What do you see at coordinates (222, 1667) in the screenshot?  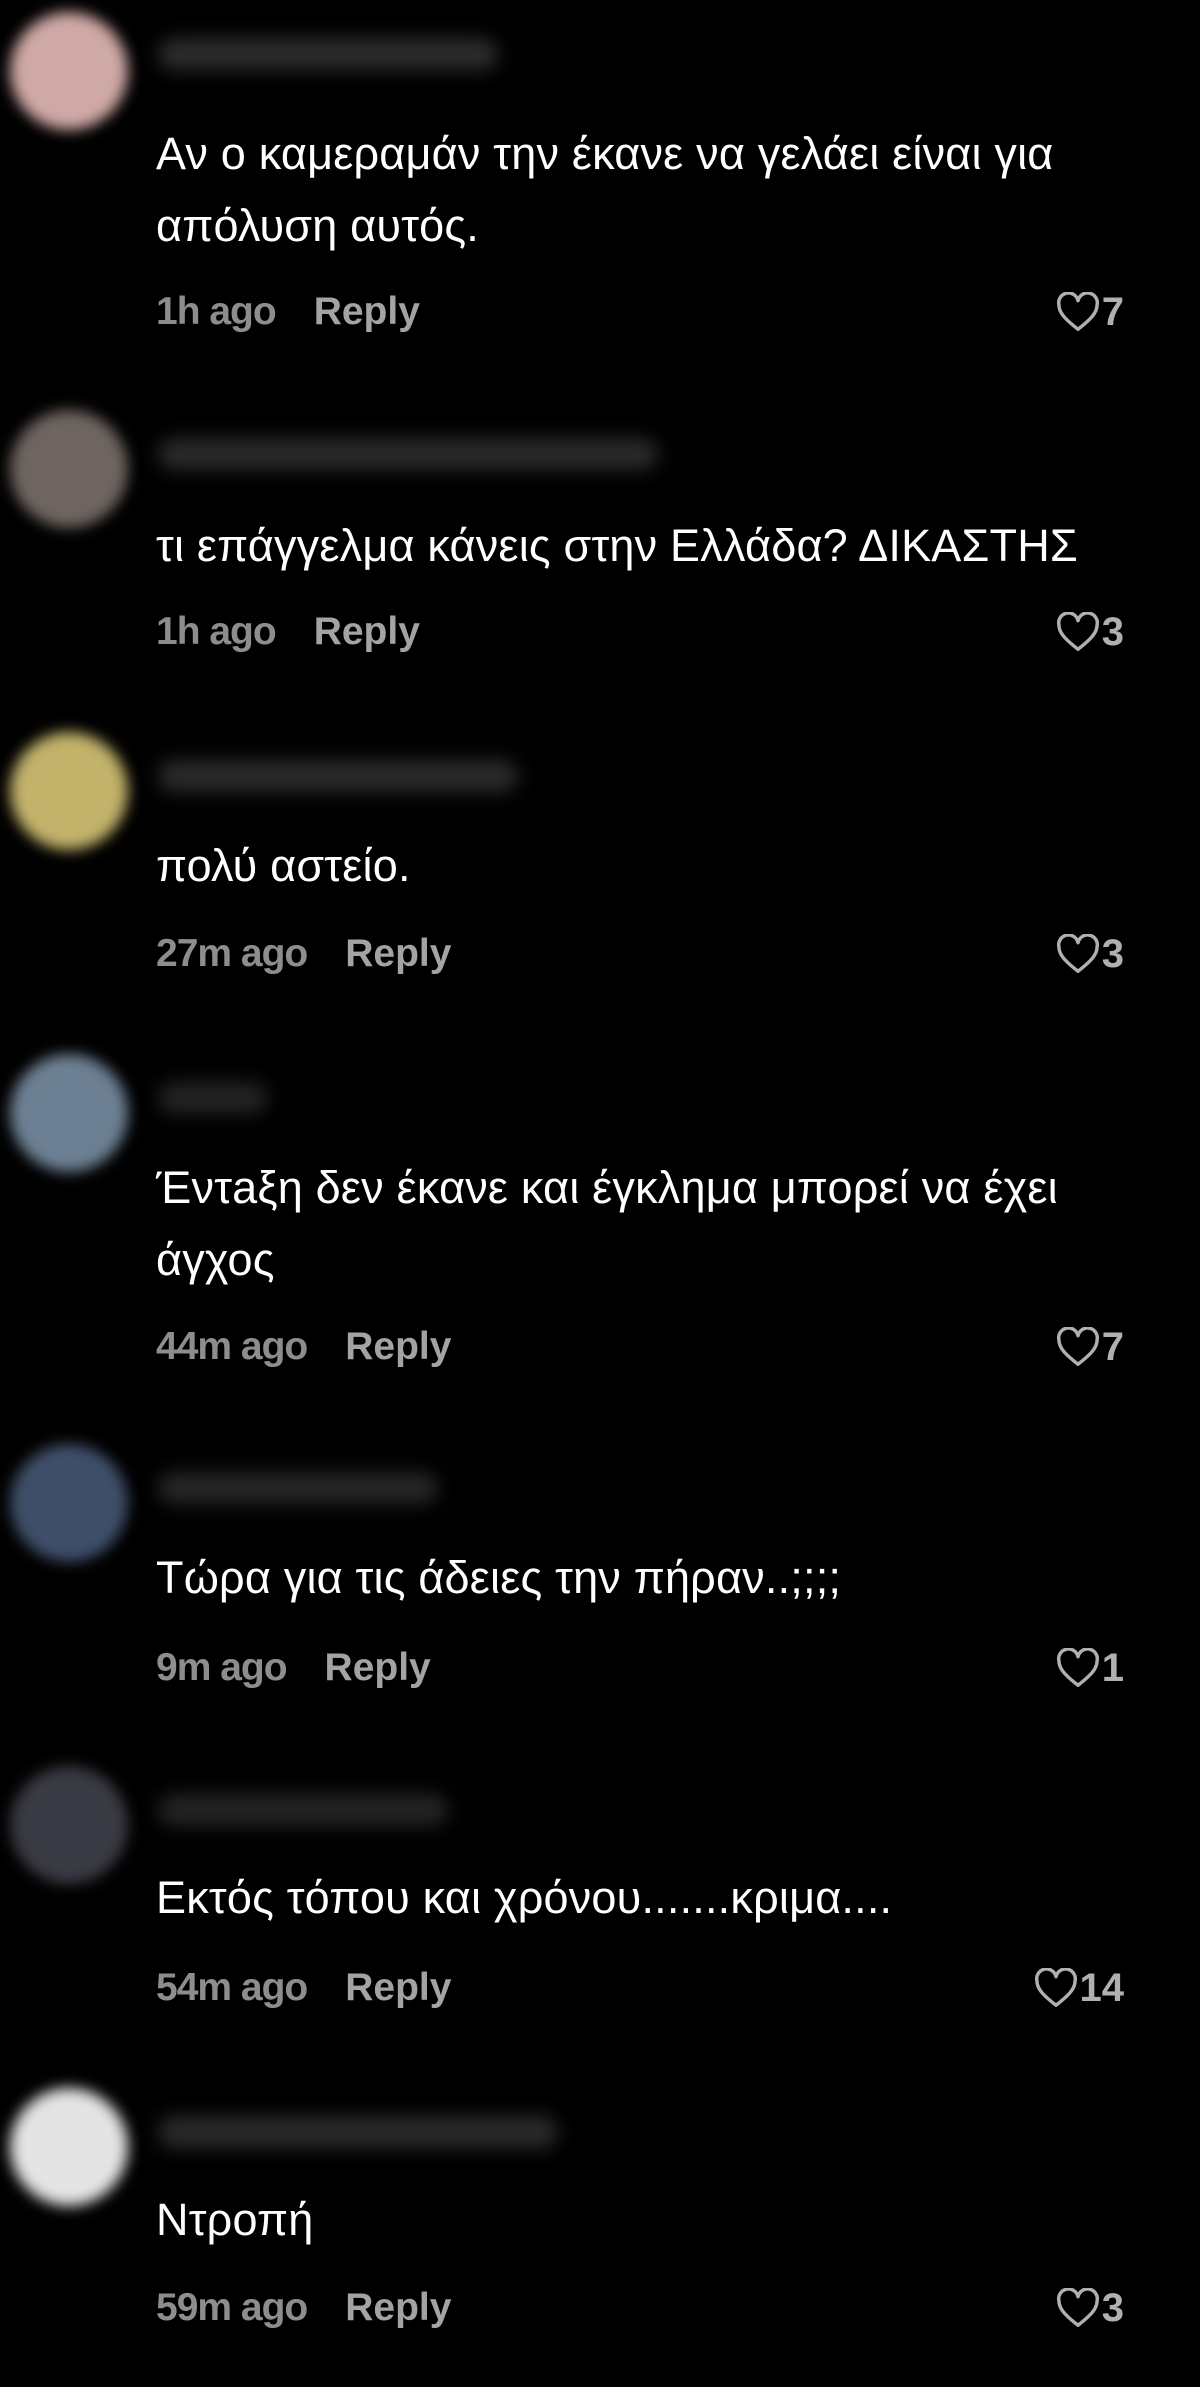 I see `comment-timestamp: 9m ago` at bounding box center [222, 1667].